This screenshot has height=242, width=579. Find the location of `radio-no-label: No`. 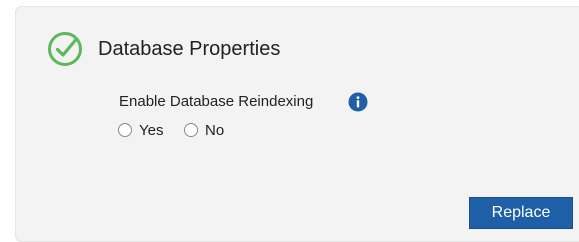

radio-no-label: No is located at coordinates (214, 131).